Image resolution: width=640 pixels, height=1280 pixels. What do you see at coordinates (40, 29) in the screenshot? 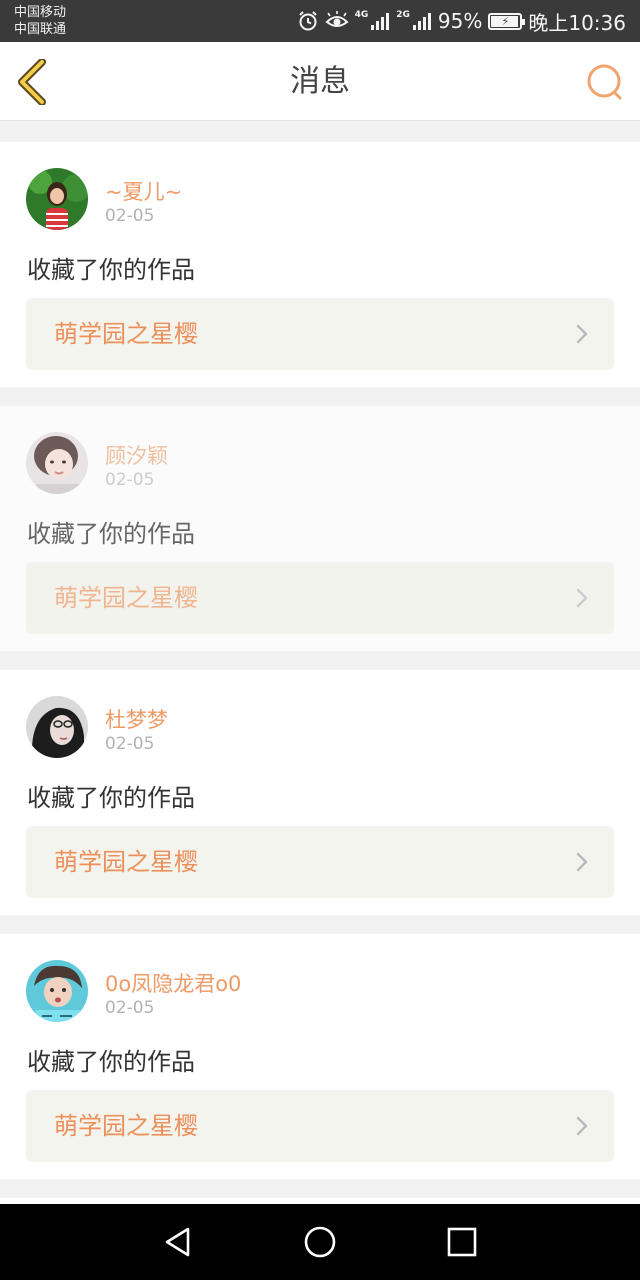
I see `carrier-2: 中国联通` at bounding box center [40, 29].